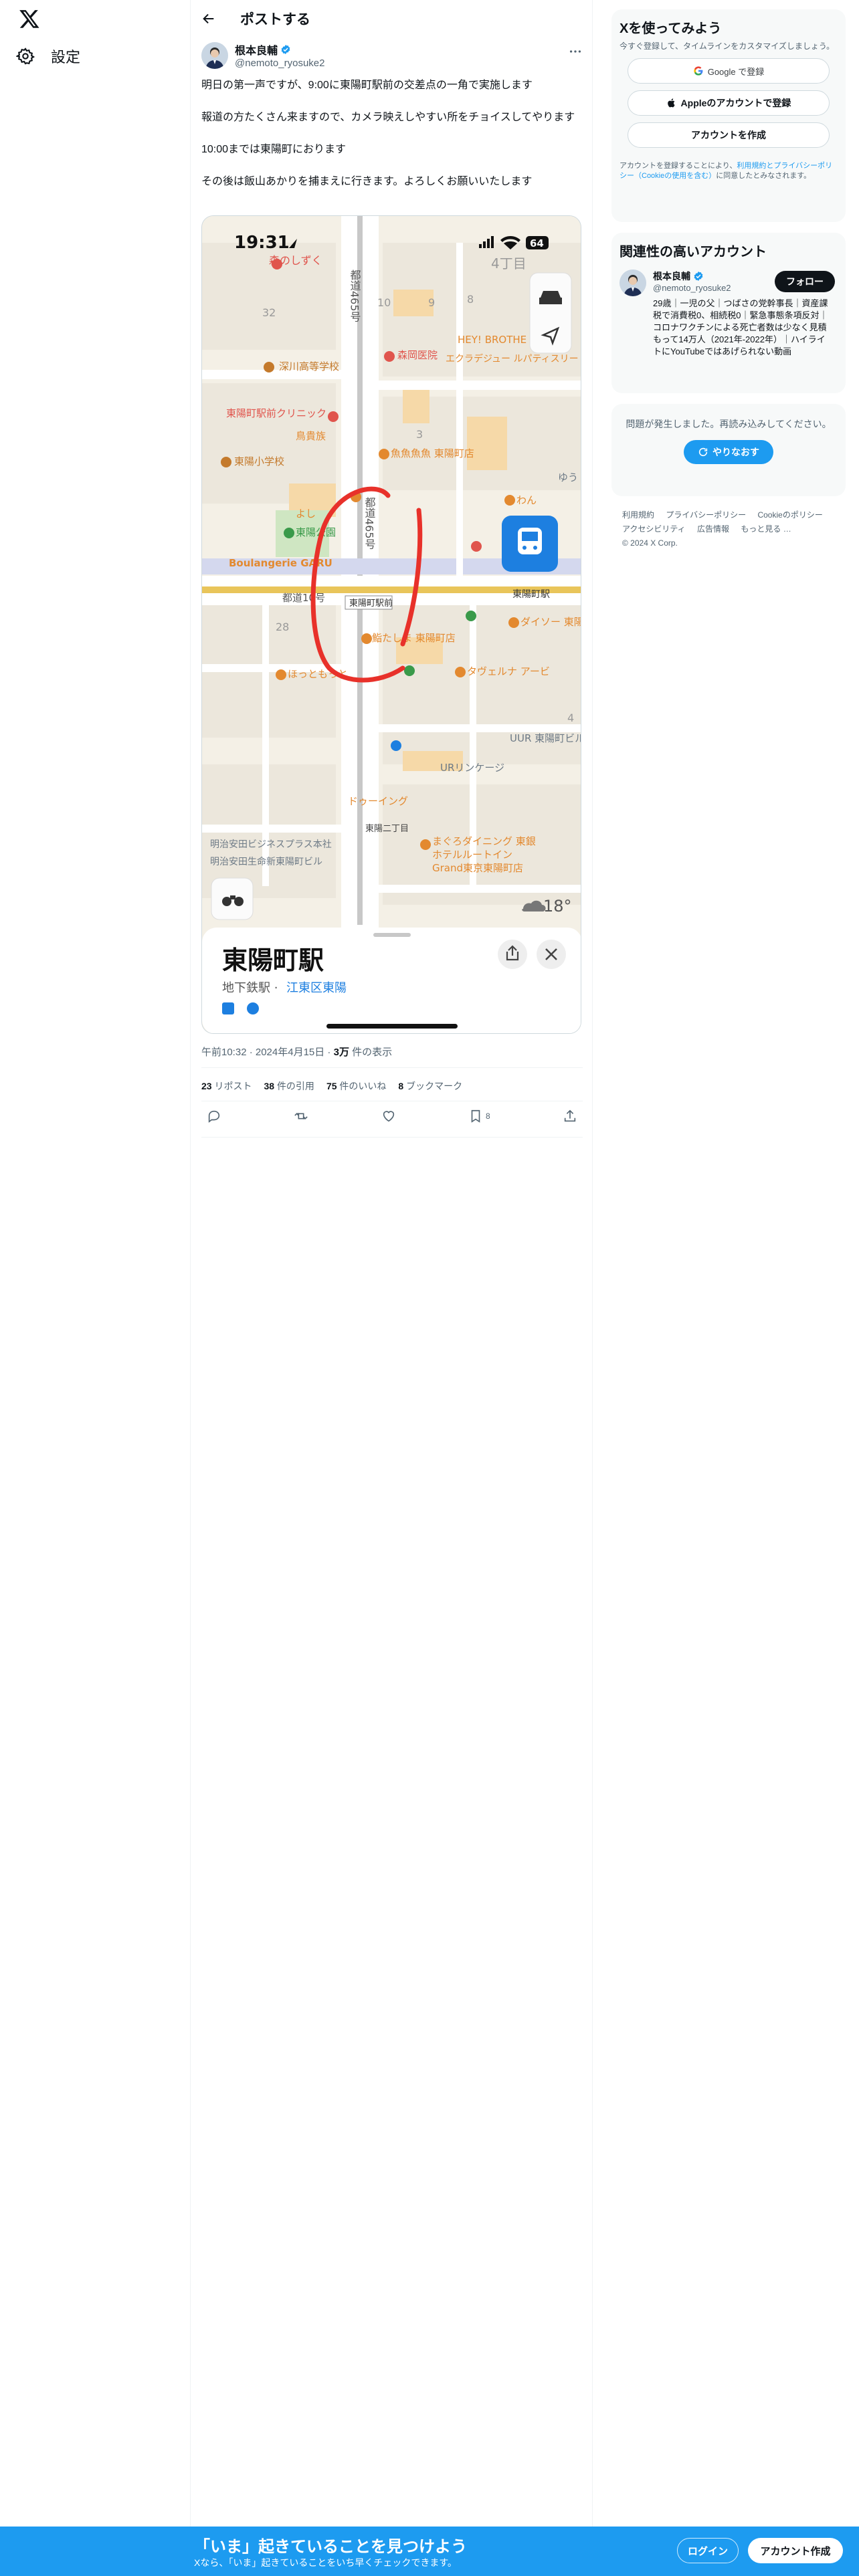 This screenshot has height=2576, width=859. I want to click on tweet-actions: 8, so click(392, 1116).